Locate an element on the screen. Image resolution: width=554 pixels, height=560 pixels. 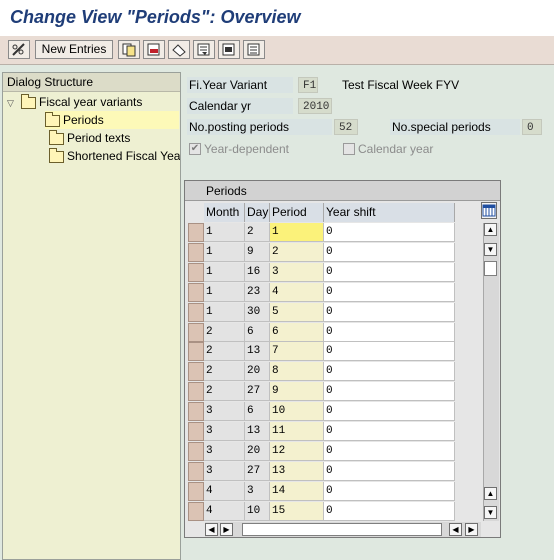
cell-period: 14 is located at coordinates (297, 491).